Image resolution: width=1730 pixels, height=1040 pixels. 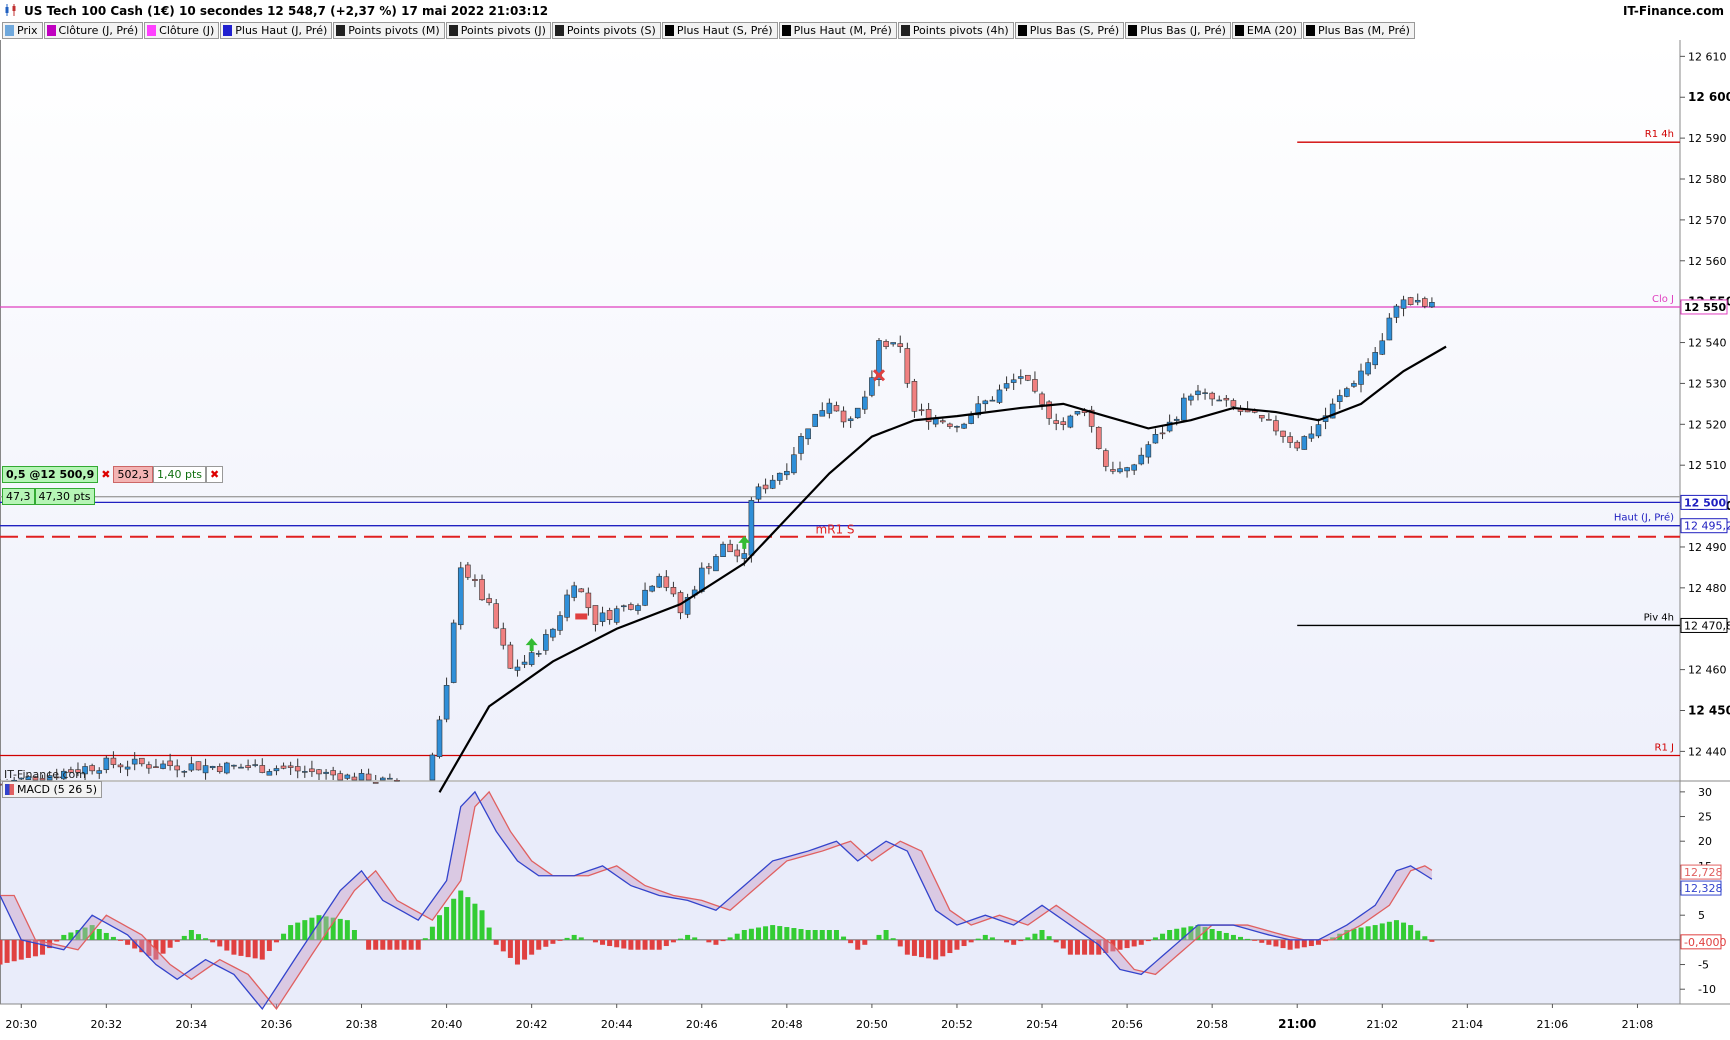 I want to click on macd-tick-label: 5, so click(x=1701, y=915).